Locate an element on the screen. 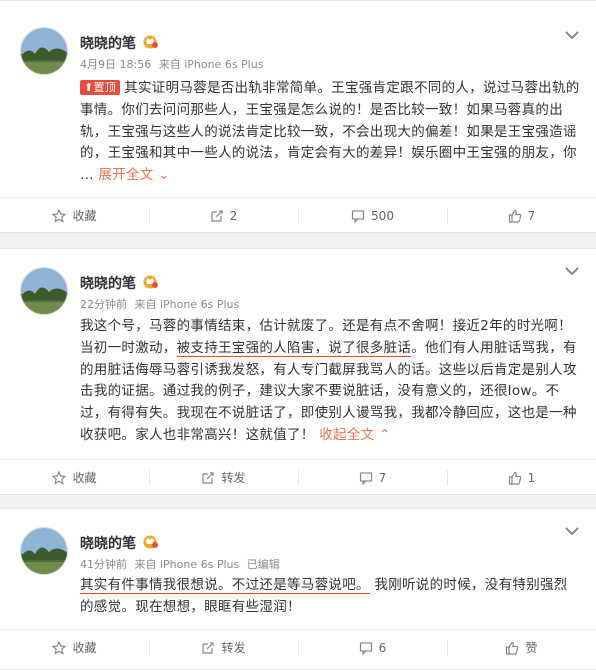  pinned-badge: ⬆置顶 is located at coordinates (100, 87).